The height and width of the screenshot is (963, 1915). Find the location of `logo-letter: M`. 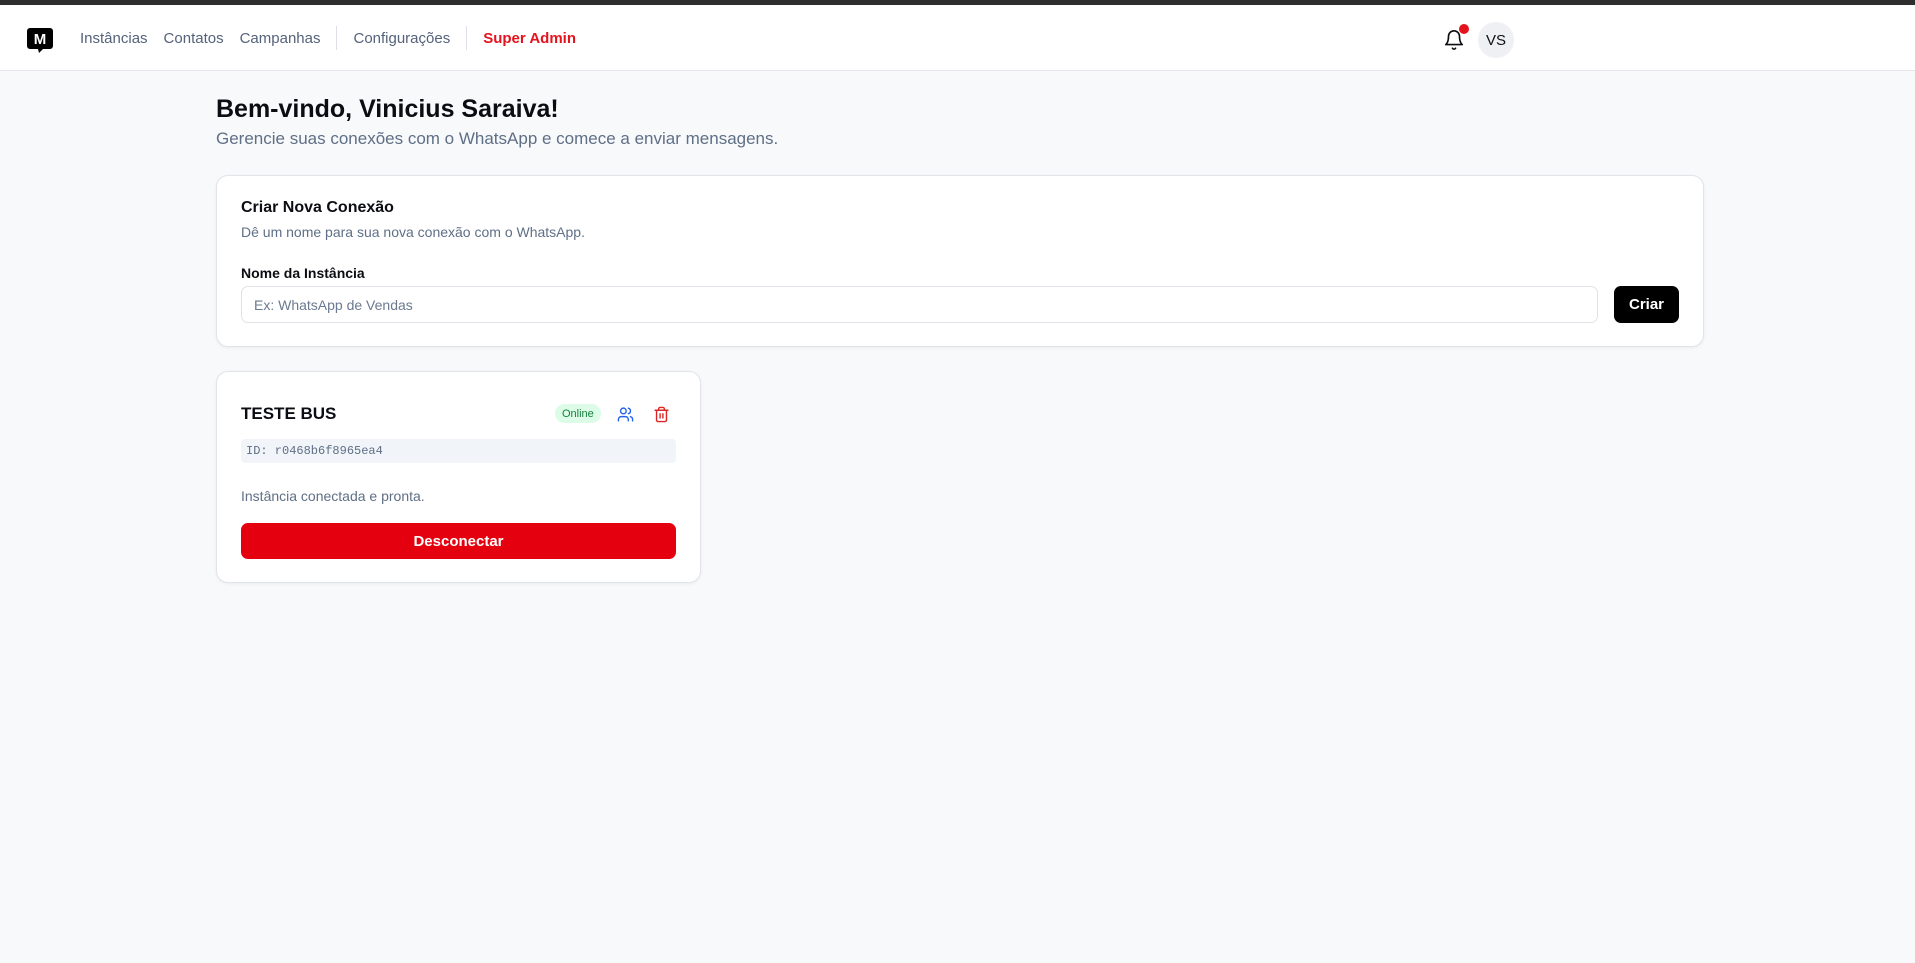

logo-letter: M is located at coordinates (40, 39).